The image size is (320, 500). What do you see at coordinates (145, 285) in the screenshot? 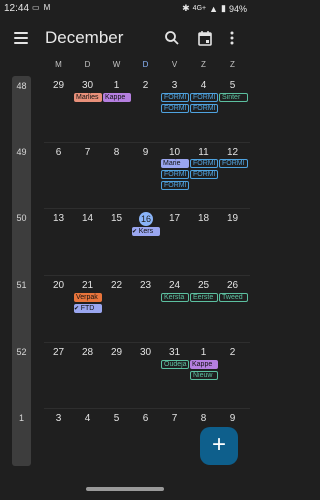
I see `day-cell-date: 23` at bounding box center [145, 285].